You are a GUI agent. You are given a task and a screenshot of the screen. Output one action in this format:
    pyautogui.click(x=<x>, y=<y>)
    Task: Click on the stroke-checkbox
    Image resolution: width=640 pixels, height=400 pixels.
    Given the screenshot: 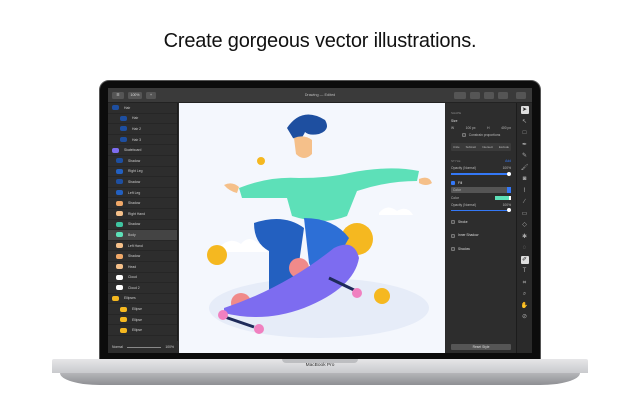 What is the action you would take?
    pyautogui.click(x=453, y=222)
    